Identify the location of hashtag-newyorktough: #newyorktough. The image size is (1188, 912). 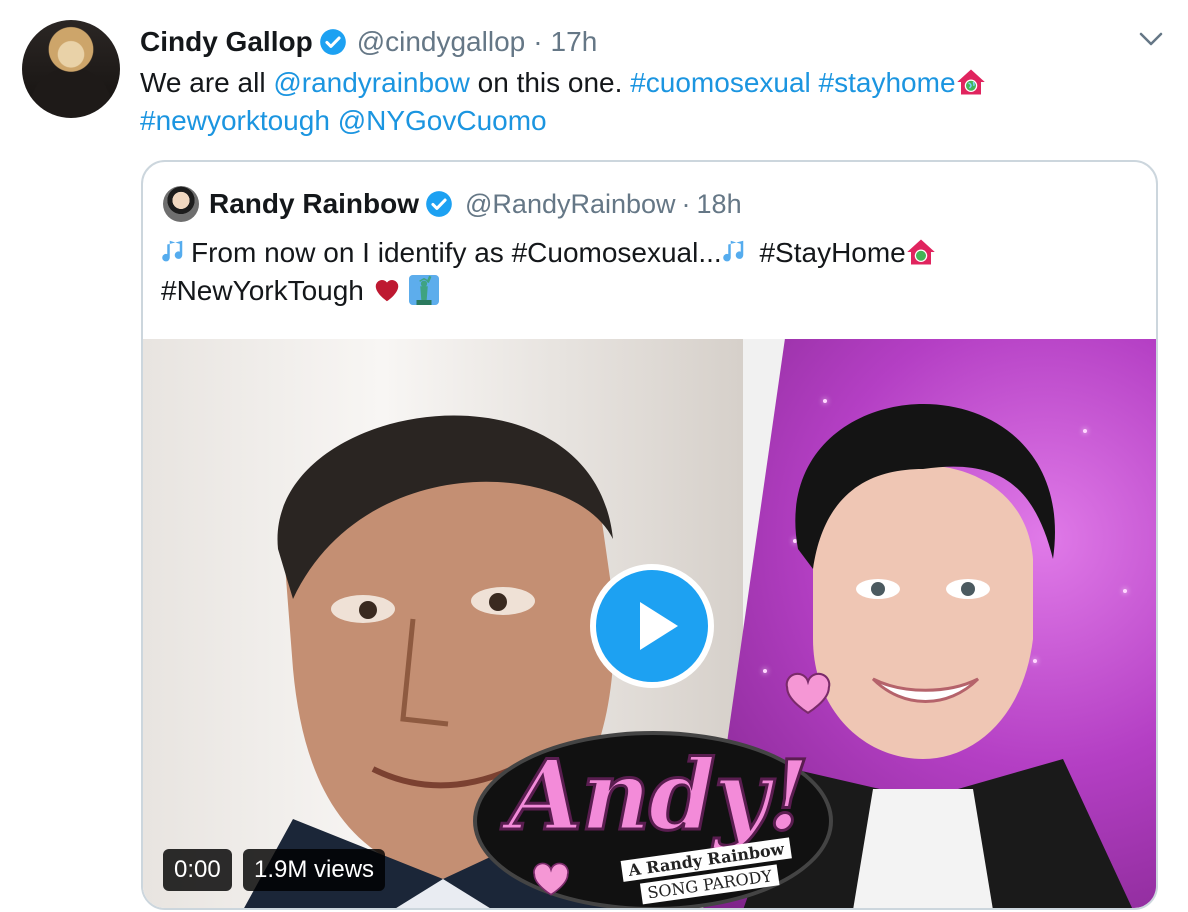
(235, 120).